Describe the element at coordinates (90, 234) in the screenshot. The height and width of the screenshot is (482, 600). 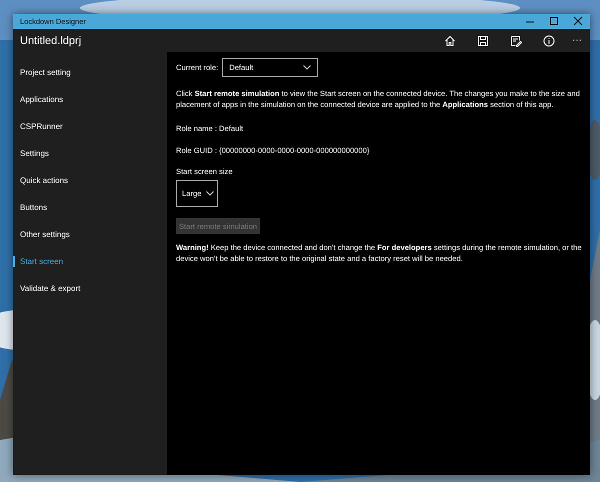
I see `sidebar-item: Other settings` at that location.